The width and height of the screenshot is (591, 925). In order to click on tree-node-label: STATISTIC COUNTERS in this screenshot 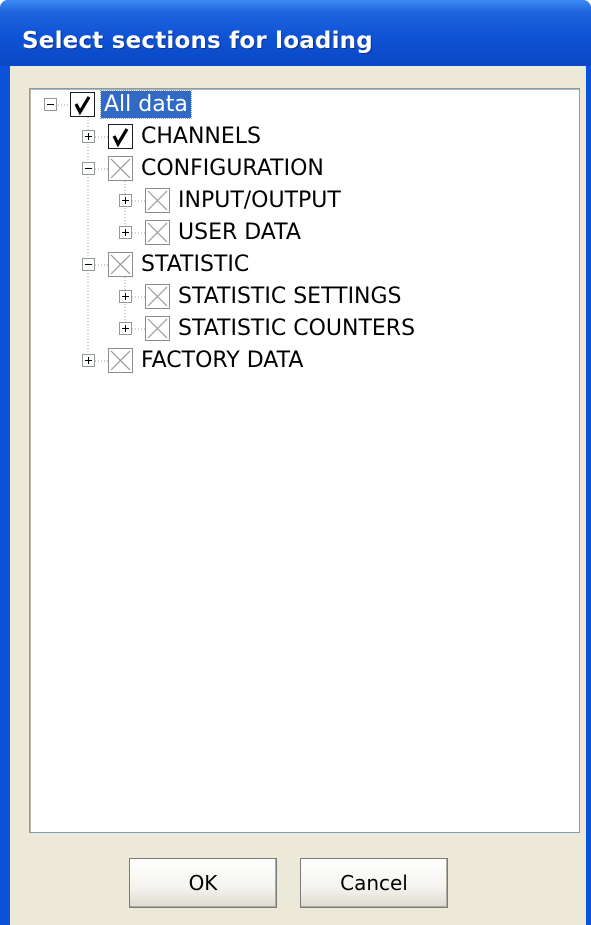, I will do `click(296, 328)`.